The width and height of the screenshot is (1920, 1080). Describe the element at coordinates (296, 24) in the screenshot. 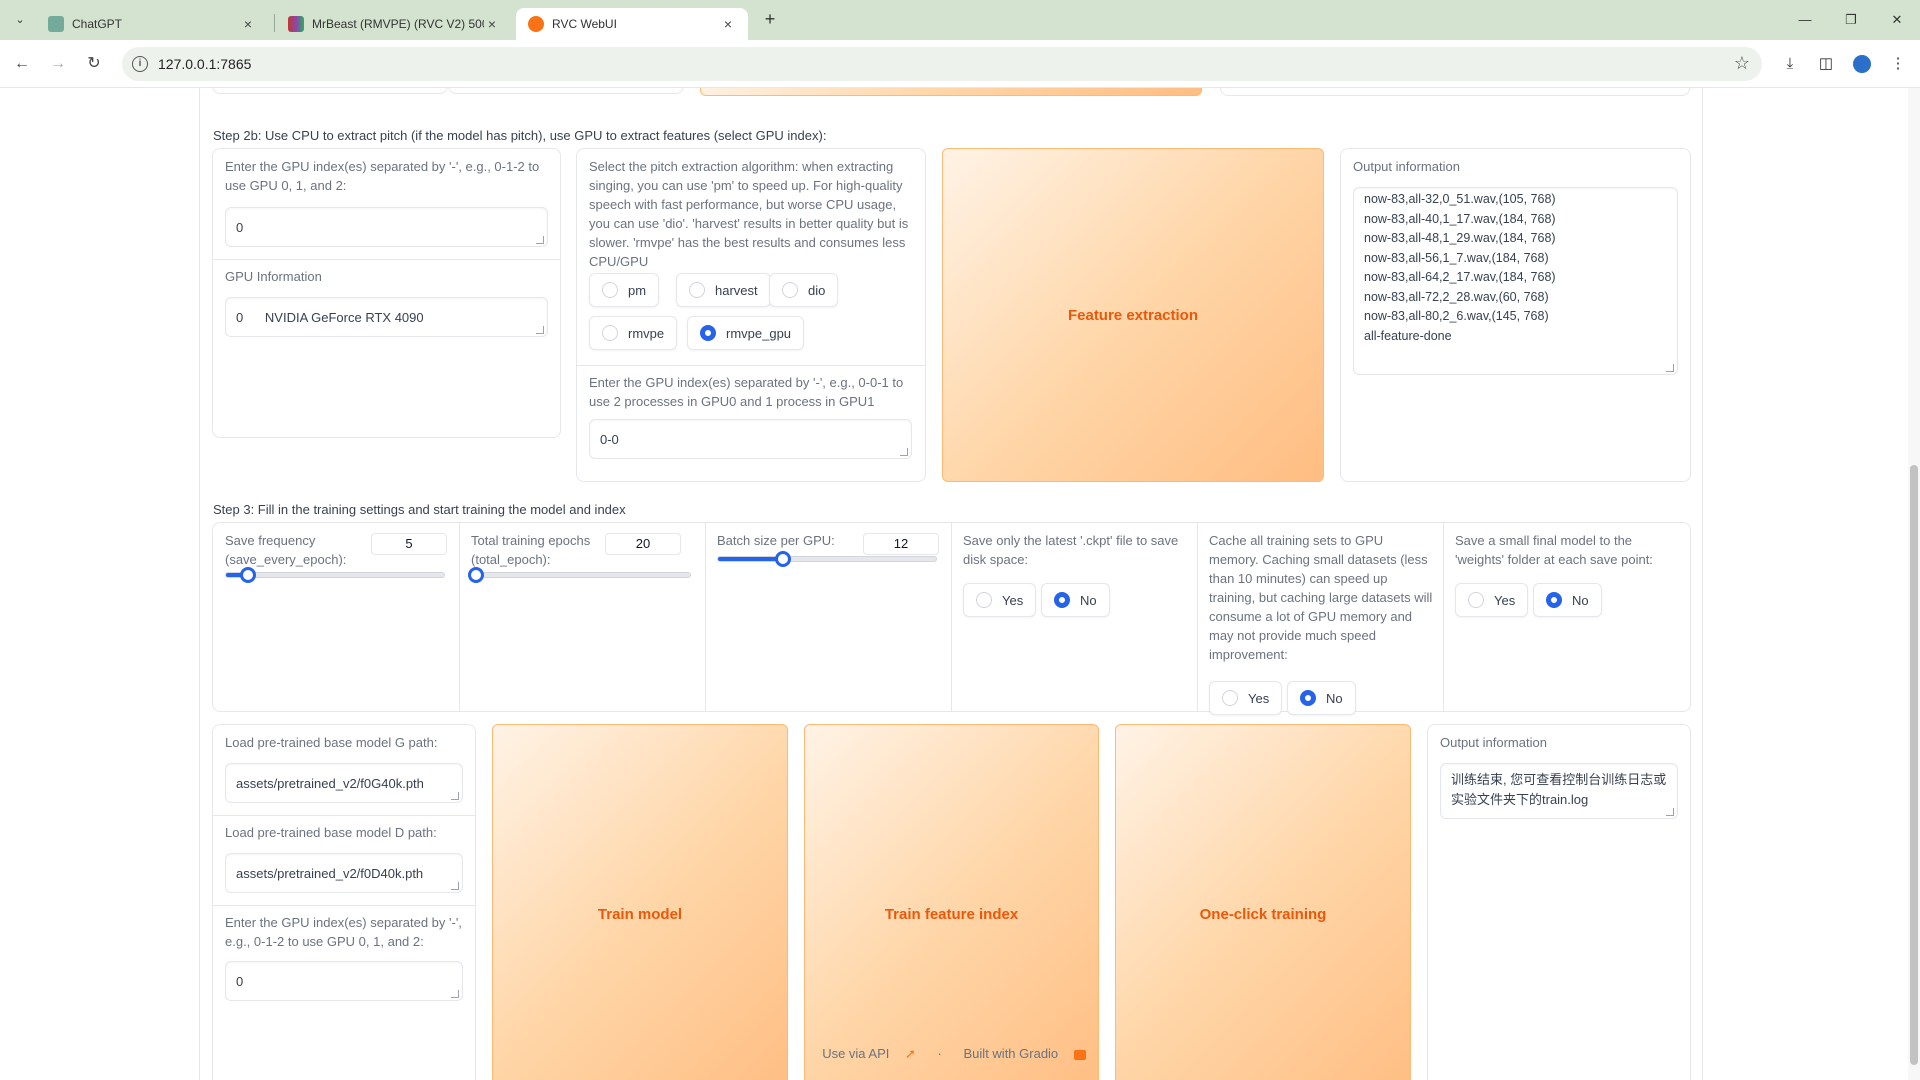

I see `model-favicon-icon` at that location.